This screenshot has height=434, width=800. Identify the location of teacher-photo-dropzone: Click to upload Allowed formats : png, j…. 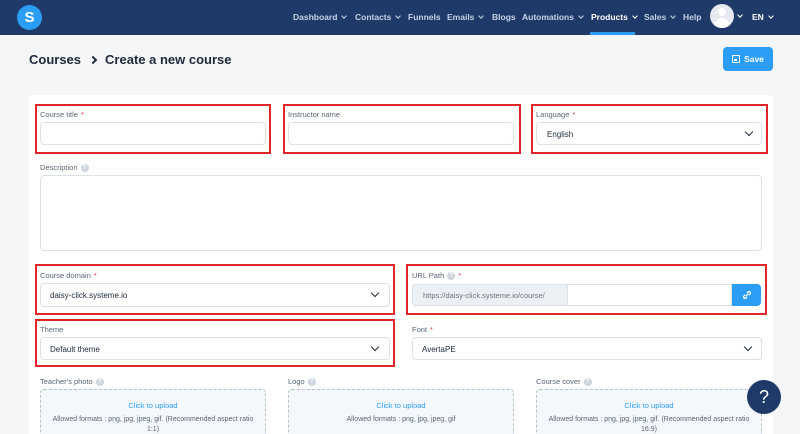
(153, 411).